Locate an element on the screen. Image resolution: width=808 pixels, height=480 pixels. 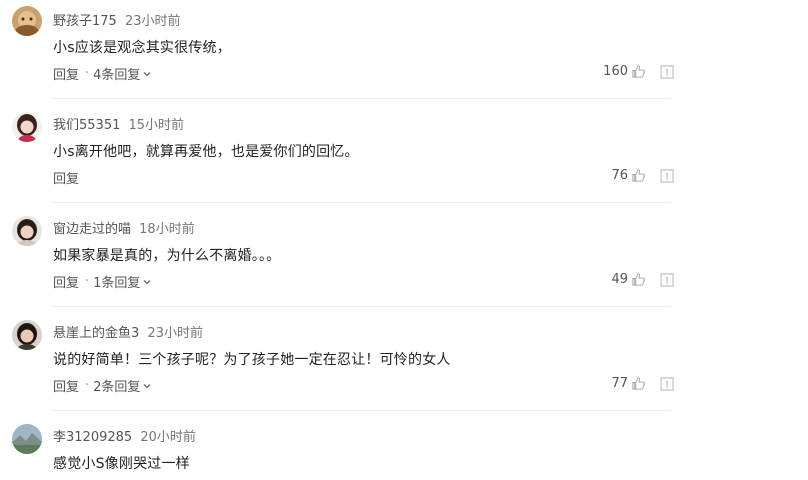
comment-meta: 李31209285 20小时前 is located at coordinates (124, 435).